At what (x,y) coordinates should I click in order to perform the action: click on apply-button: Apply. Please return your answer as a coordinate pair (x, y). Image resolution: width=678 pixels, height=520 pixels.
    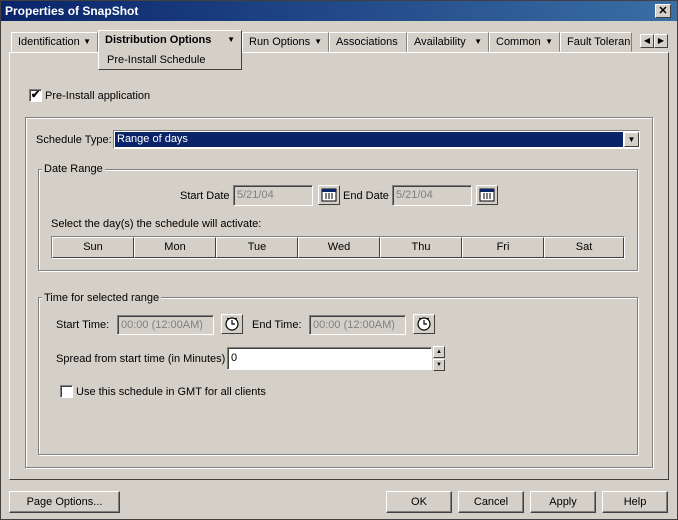
    Looking at the image, I should click on (563, 502).